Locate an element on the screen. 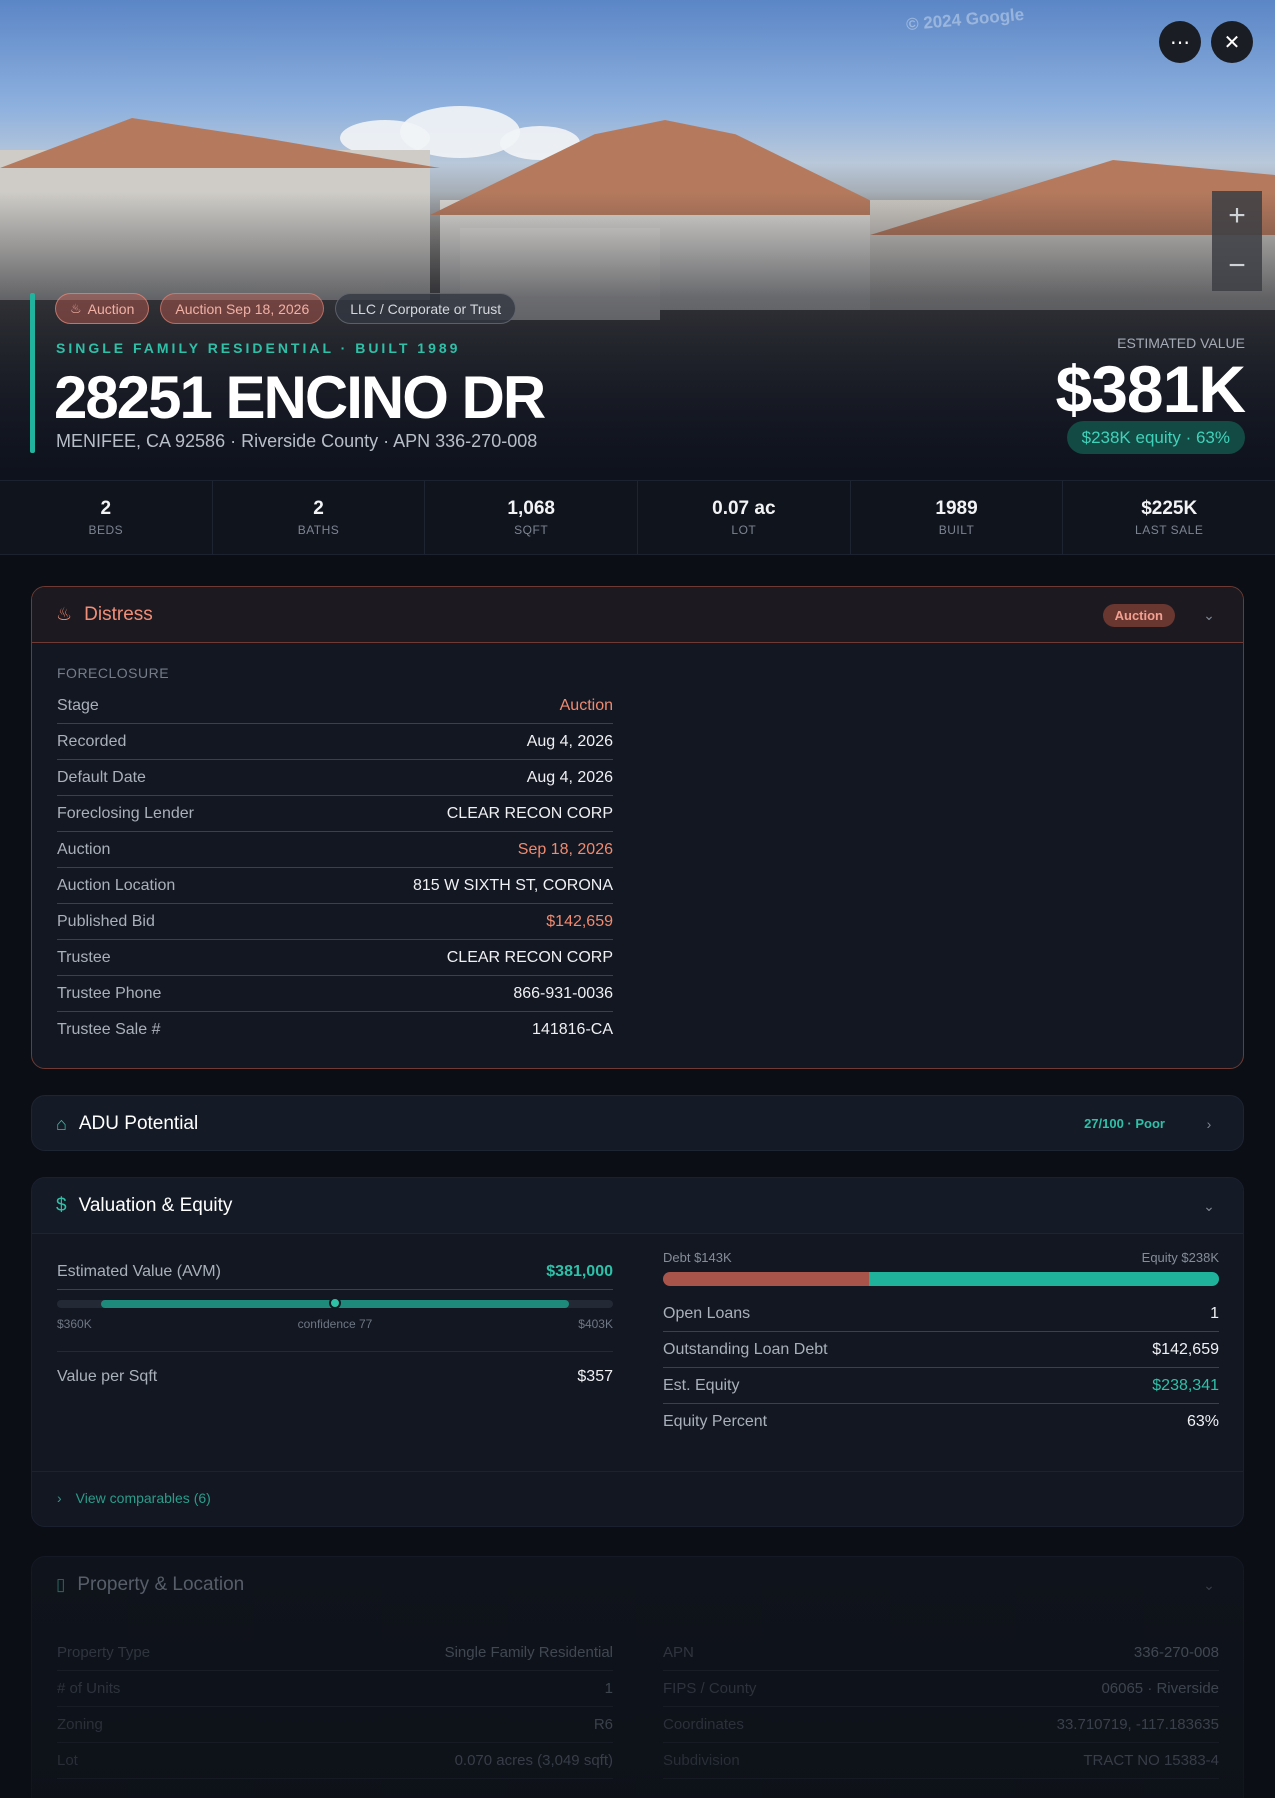 The width and height of the screenshot is (1275, 1798). close-button: ✕ is located at coordinates (1232, 42).